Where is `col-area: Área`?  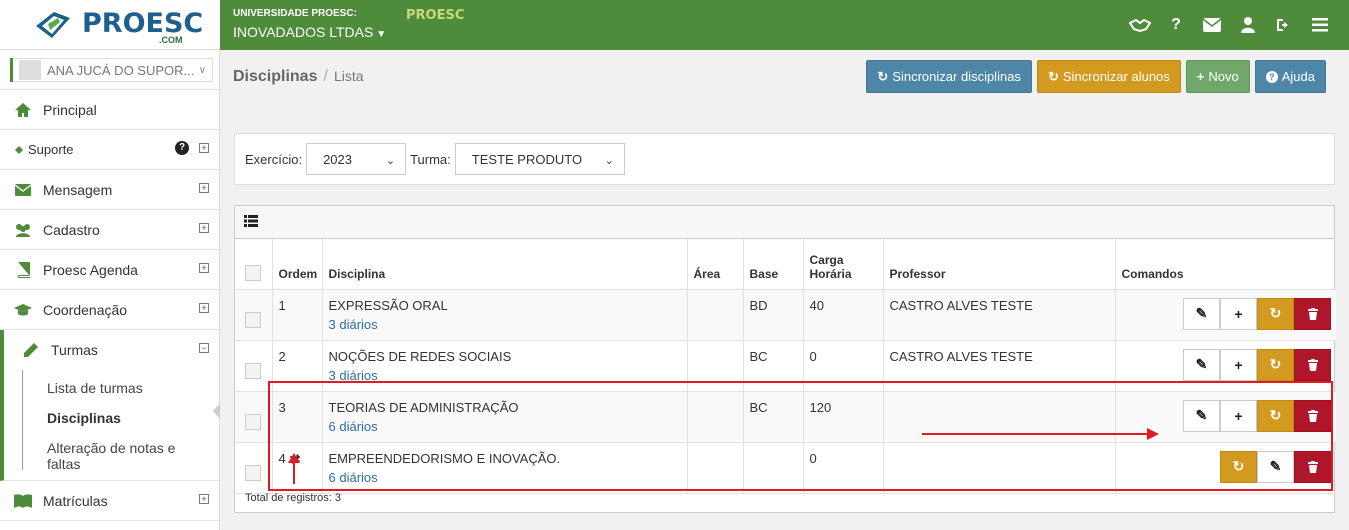 col-area: Área is located at coordinates (715, 264).